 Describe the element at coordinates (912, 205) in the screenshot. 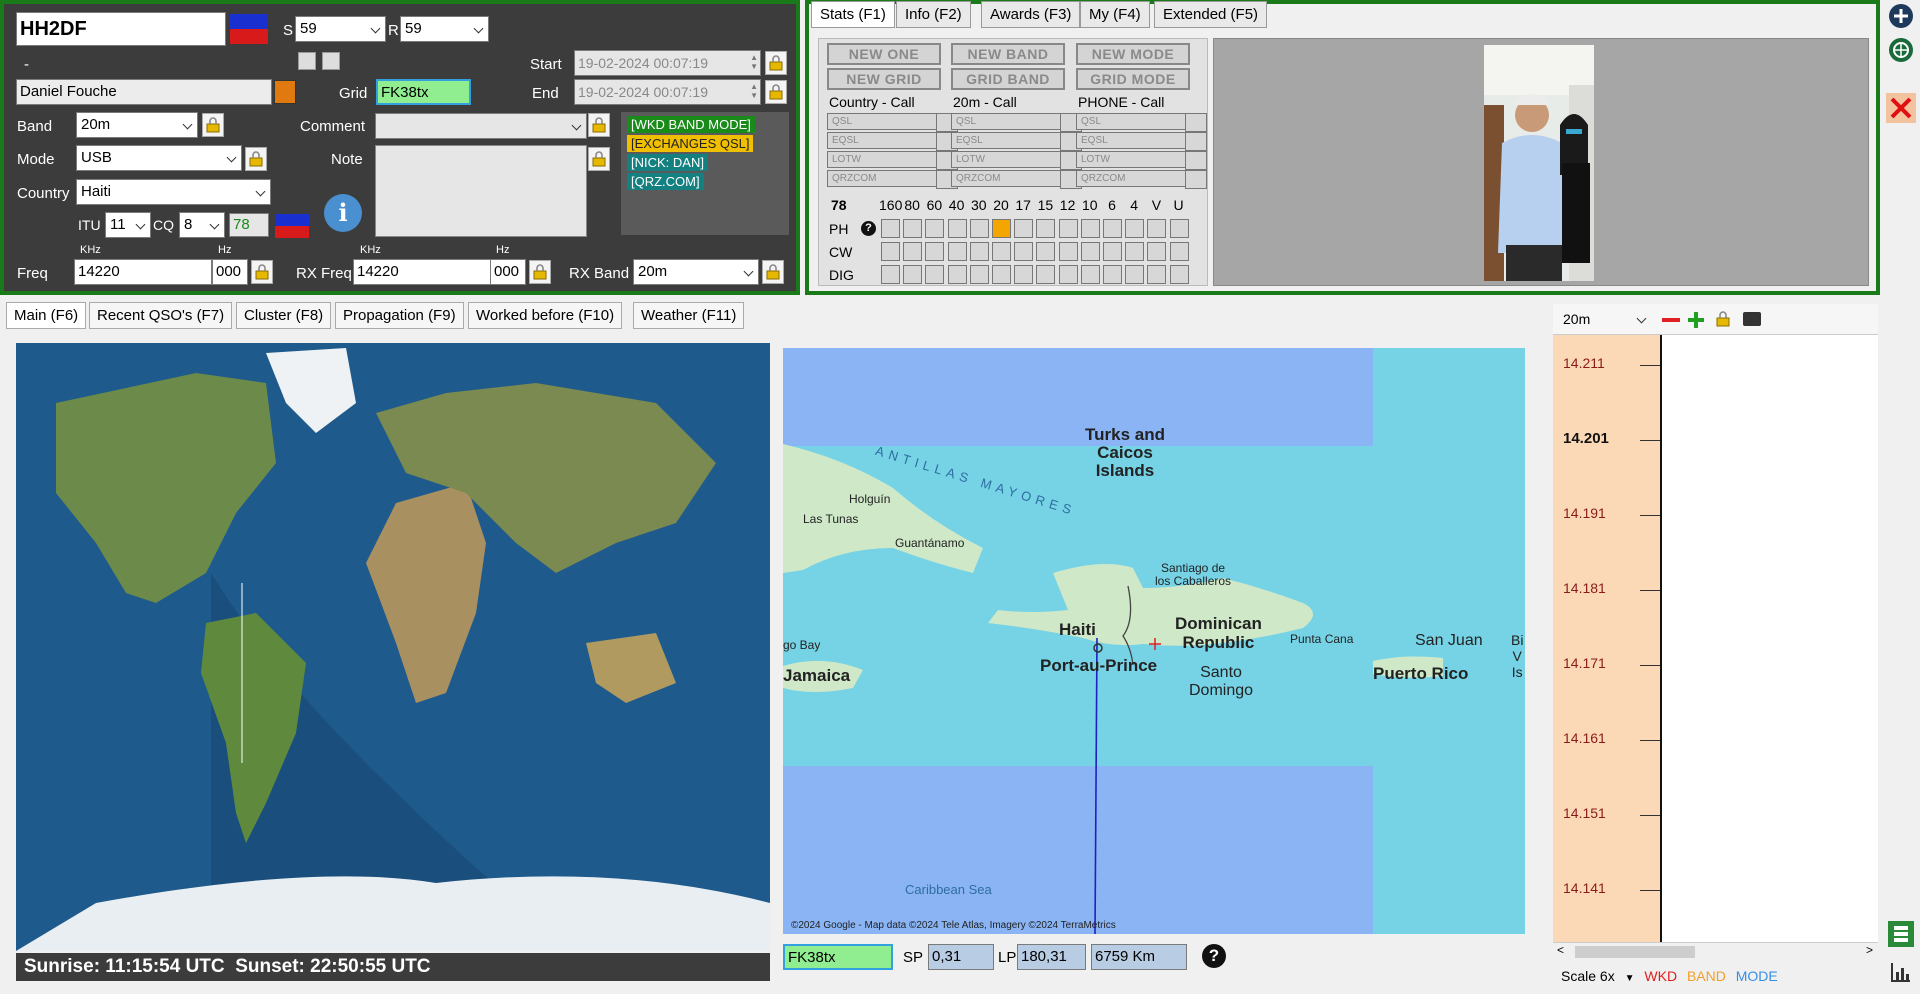

I see `band-header-80: 80` at that location.